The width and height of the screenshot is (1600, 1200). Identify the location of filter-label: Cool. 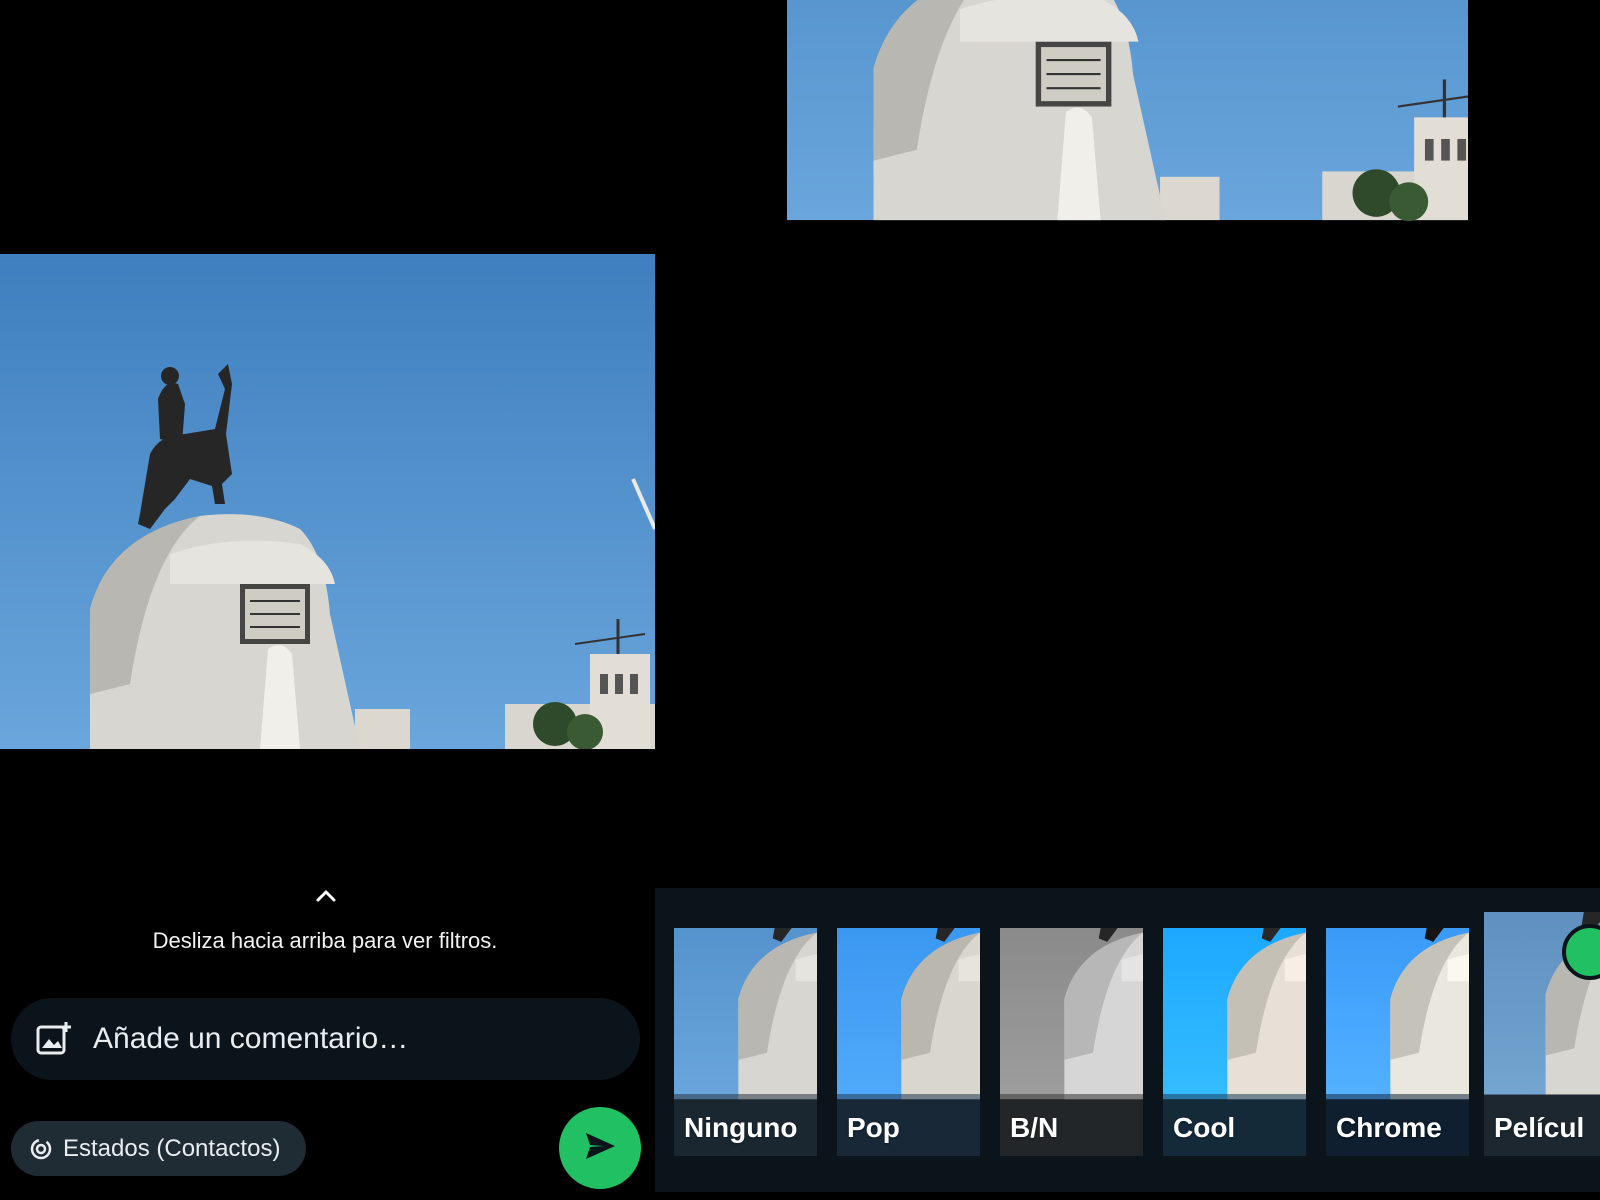
(1204, 1127).